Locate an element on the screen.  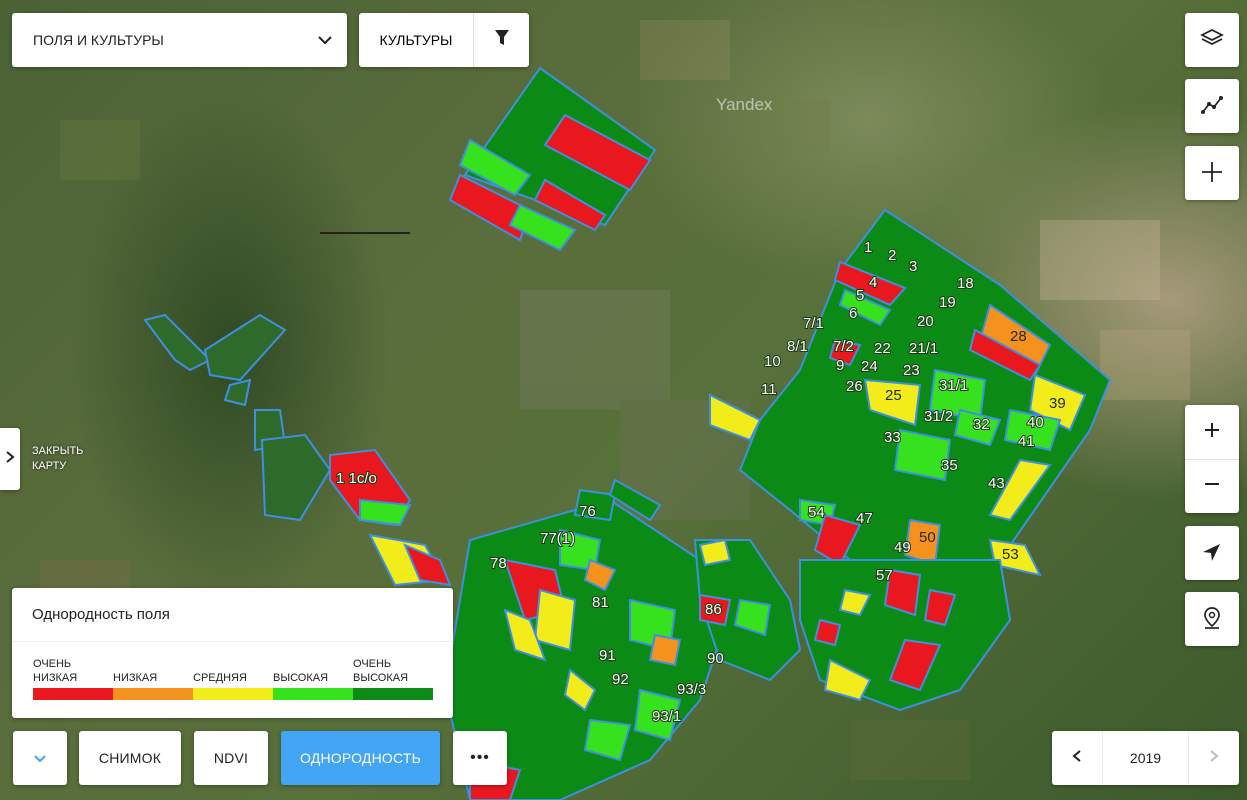
legend-item-label: ВЫСОКАЯ is located at coordinates (313, 671).